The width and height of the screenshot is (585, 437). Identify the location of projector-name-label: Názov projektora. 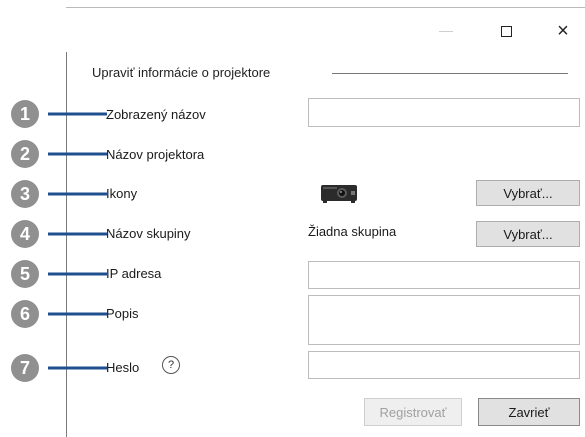
(155, 154).